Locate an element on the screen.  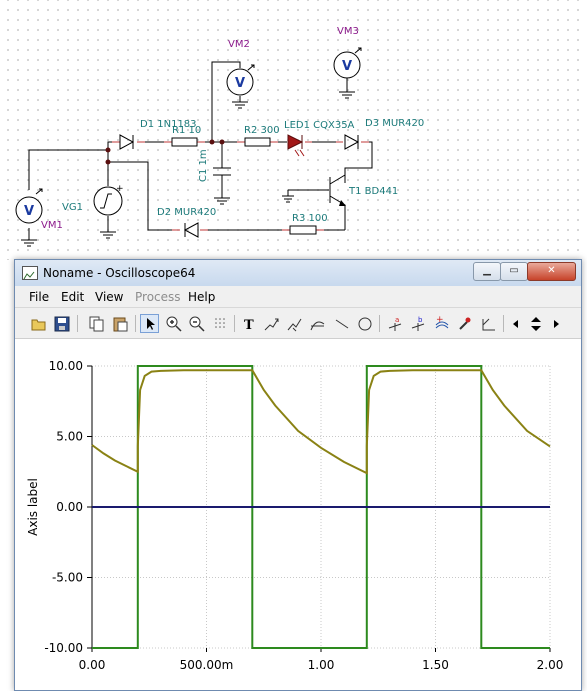
vm1-voltmeter-icon: V is located at coordinates (29, 206).